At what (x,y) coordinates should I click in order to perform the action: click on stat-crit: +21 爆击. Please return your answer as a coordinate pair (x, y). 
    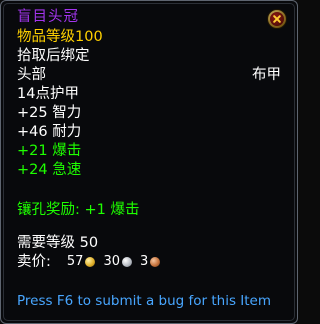
    Looking at the image, I should click on (49, 151).